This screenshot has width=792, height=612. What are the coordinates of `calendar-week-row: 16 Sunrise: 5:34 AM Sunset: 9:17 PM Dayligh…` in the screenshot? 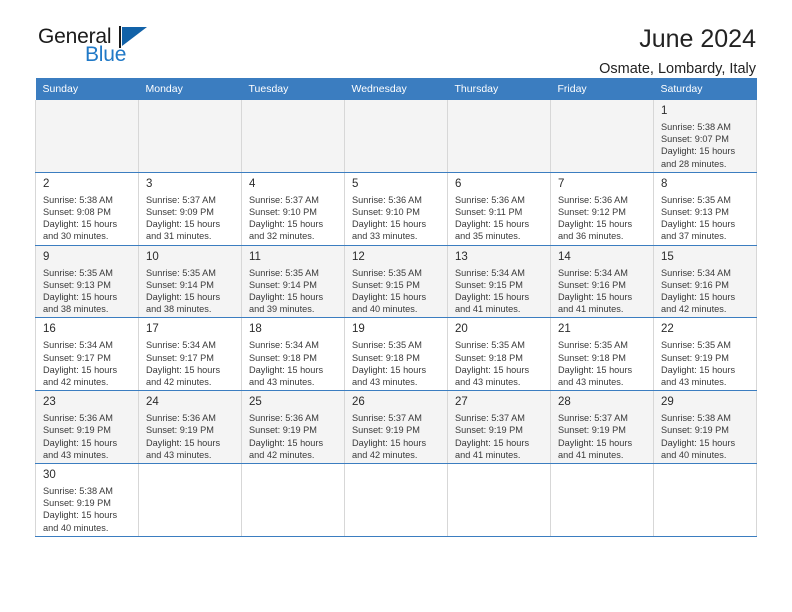 It's located at (396, 354).